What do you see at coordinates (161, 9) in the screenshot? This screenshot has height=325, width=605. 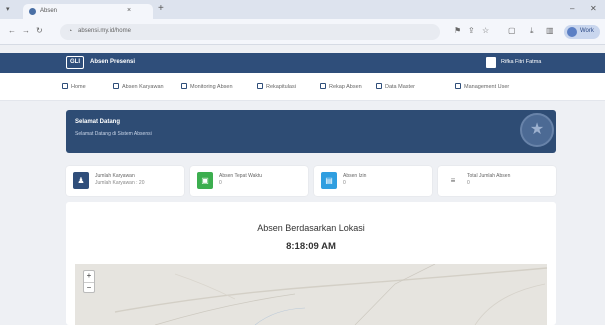 I see `new-tab-button: +` at bounding box center [161, 9].